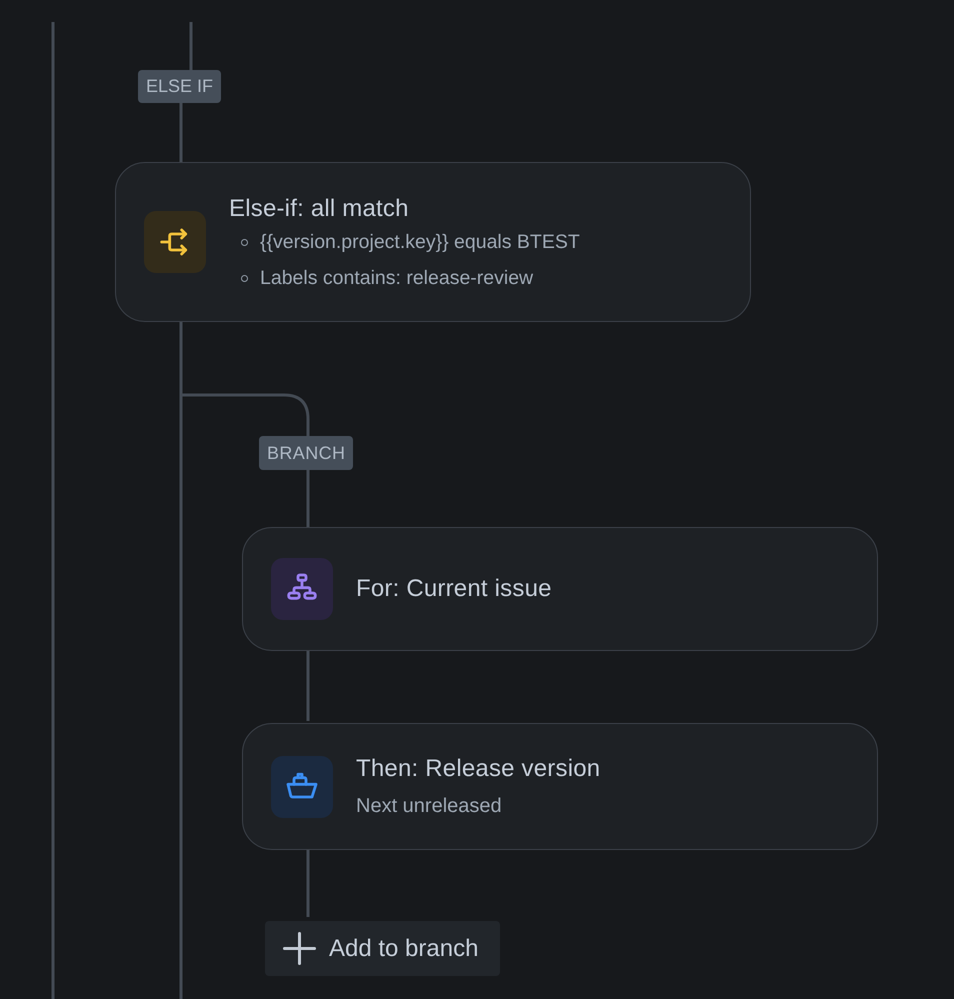 The height and width of the screenshot is (999, 954). Describe the element at coordinates (306, 453) in the screenshot. I see `branch-label: BRANCH` at that location.